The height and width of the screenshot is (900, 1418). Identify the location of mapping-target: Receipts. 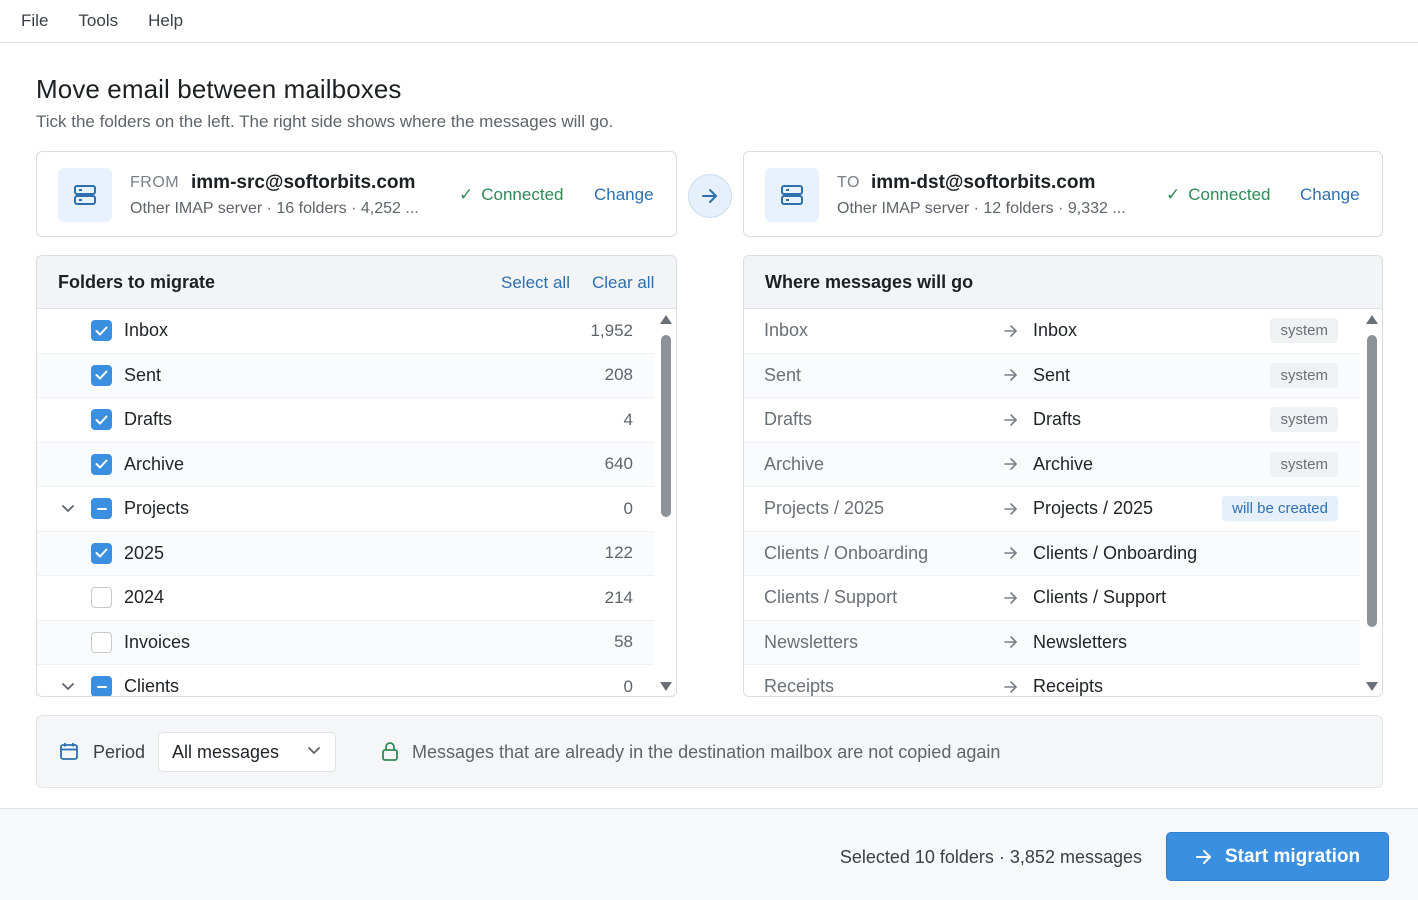
(1068, 686).